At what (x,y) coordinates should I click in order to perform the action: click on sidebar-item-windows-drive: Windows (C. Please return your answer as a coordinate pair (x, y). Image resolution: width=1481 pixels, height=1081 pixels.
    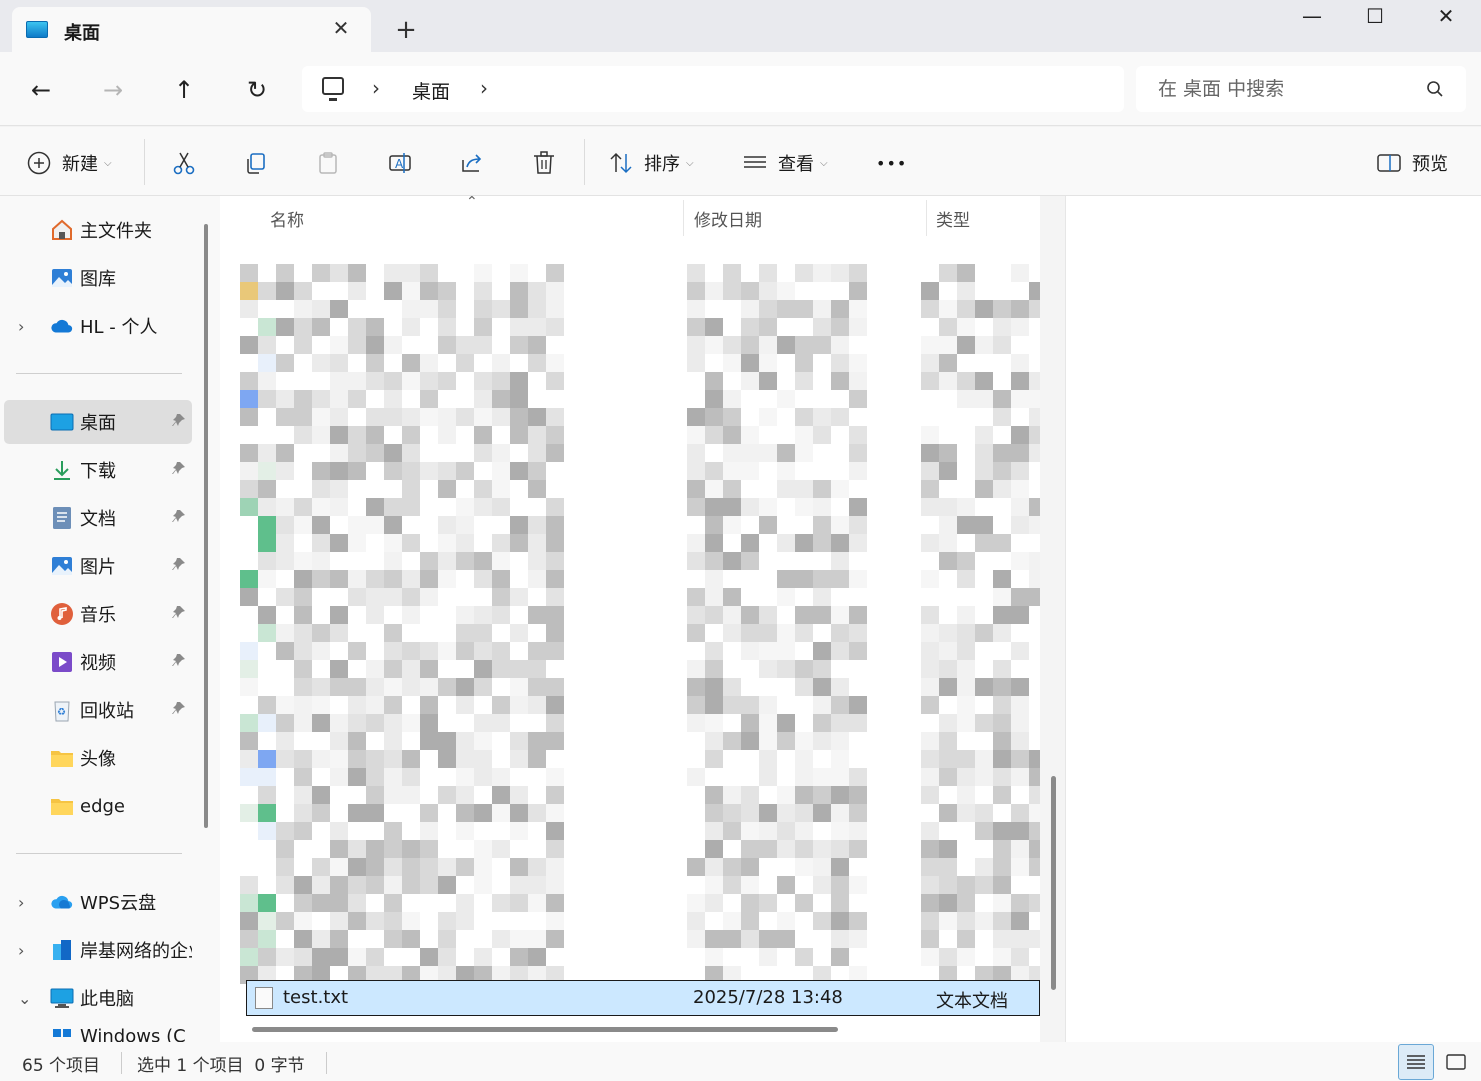
    Looking at the image, I should click on (98, 1033).